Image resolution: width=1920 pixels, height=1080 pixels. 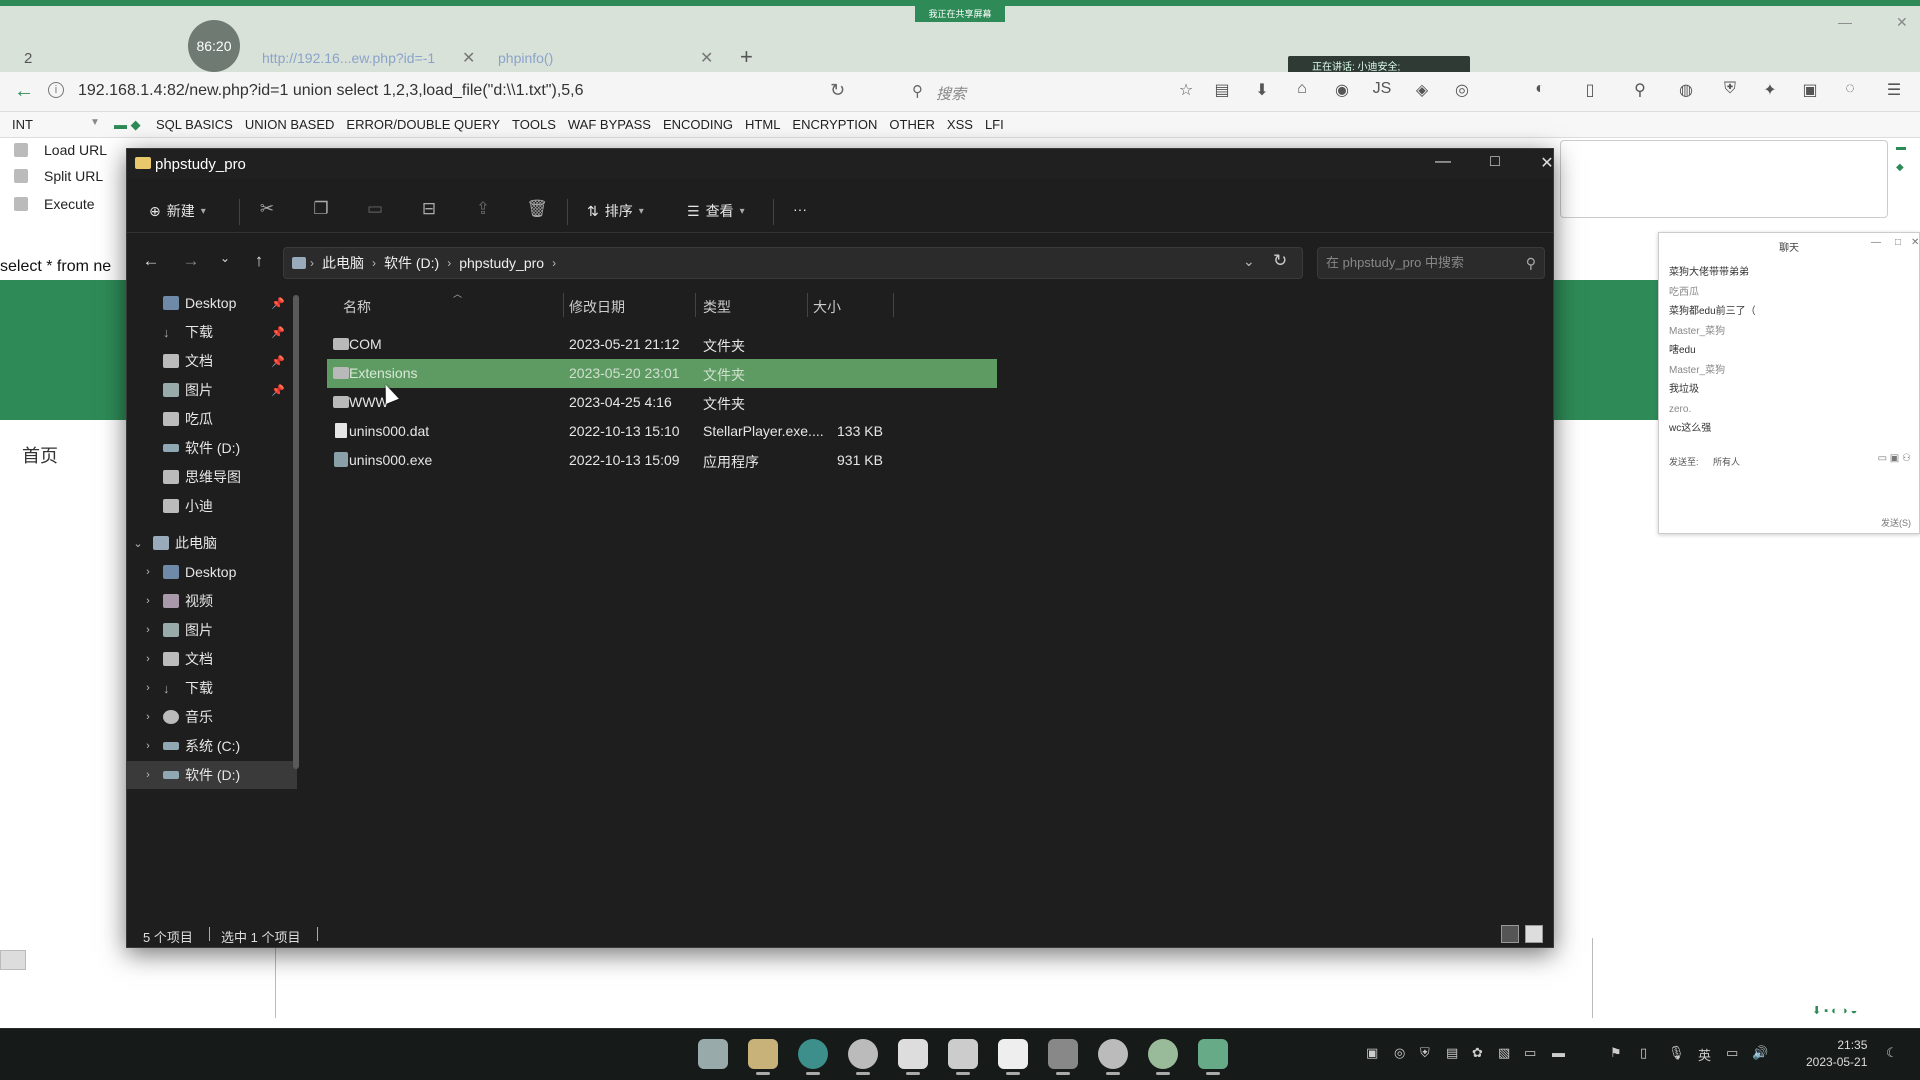 I want to click on addon-icon: ◎, so click(x=1462, y=90).